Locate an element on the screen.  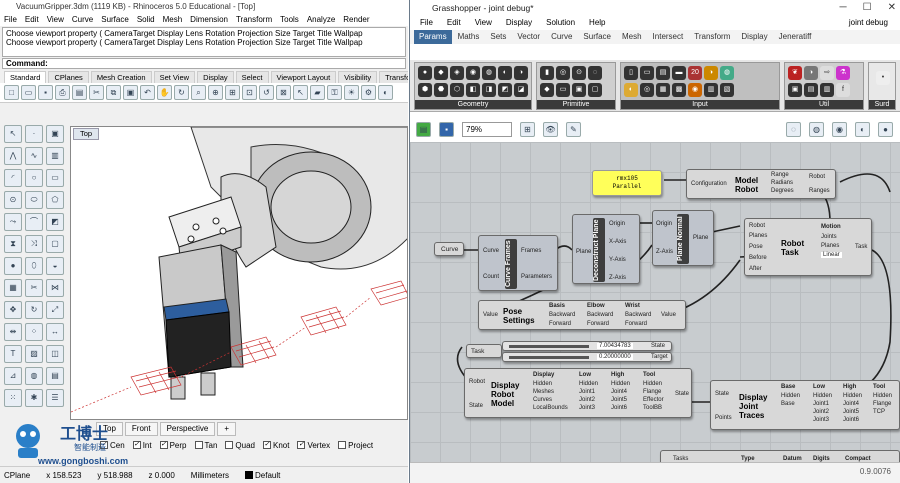
sketch-pen-icon: ✎ is located at coordinates (573, 129).